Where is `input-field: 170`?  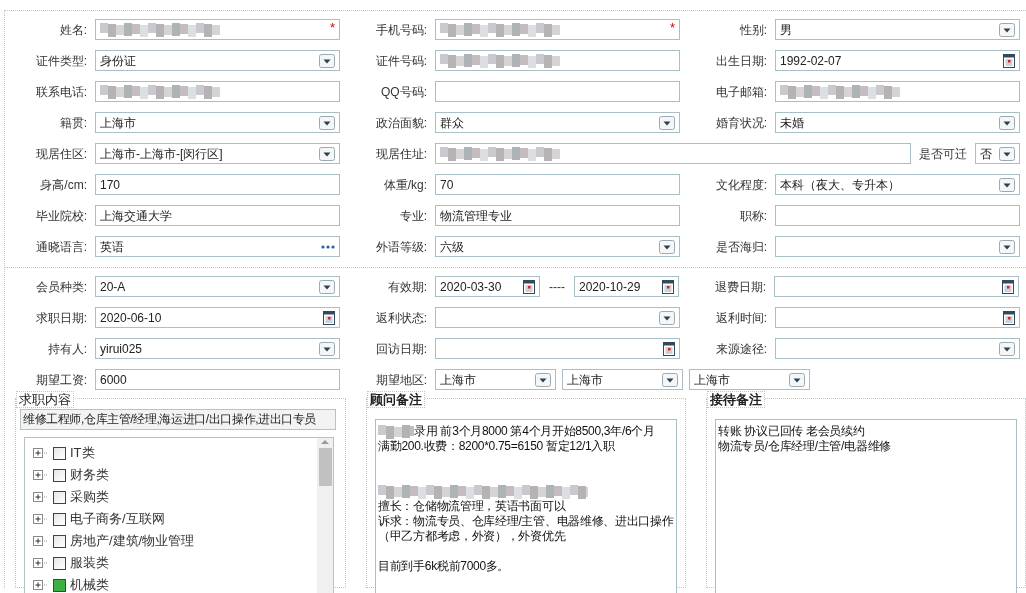 input-field: 170 is located at coordinates (217, 184).